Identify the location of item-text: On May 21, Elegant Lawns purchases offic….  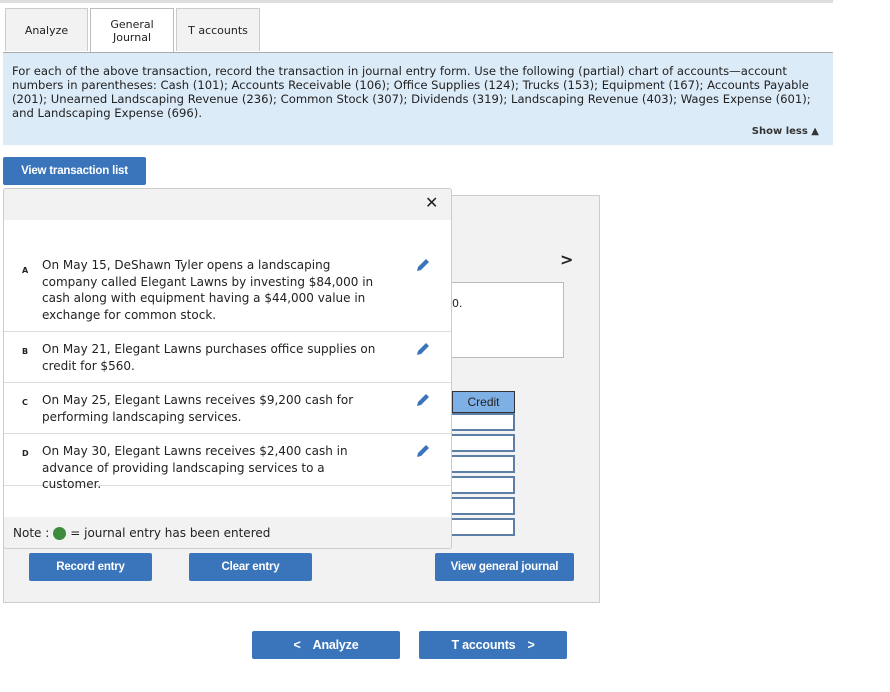
(209, 357).